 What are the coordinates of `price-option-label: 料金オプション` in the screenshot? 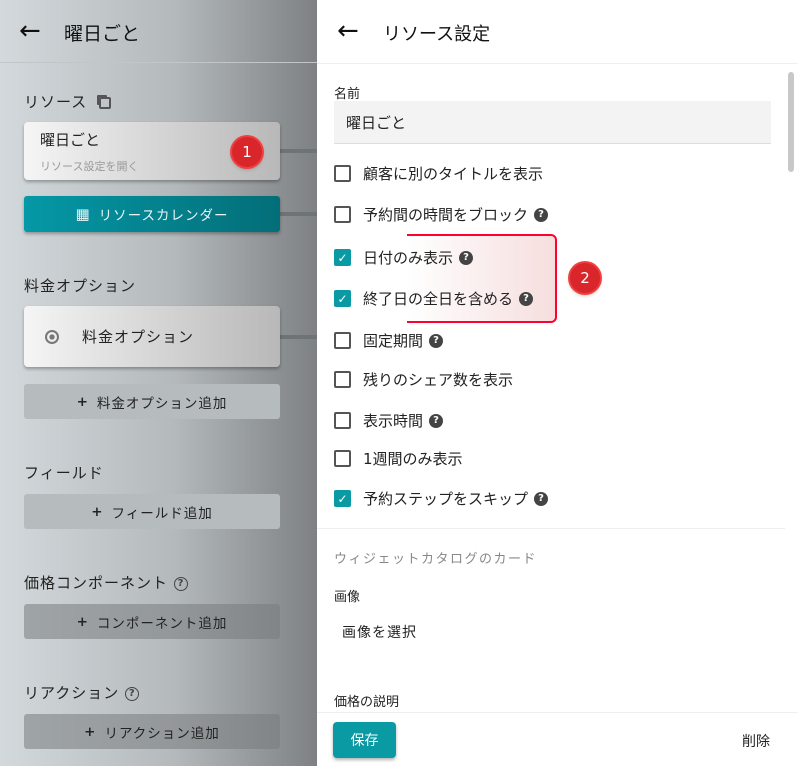 It's located at (138, 337).